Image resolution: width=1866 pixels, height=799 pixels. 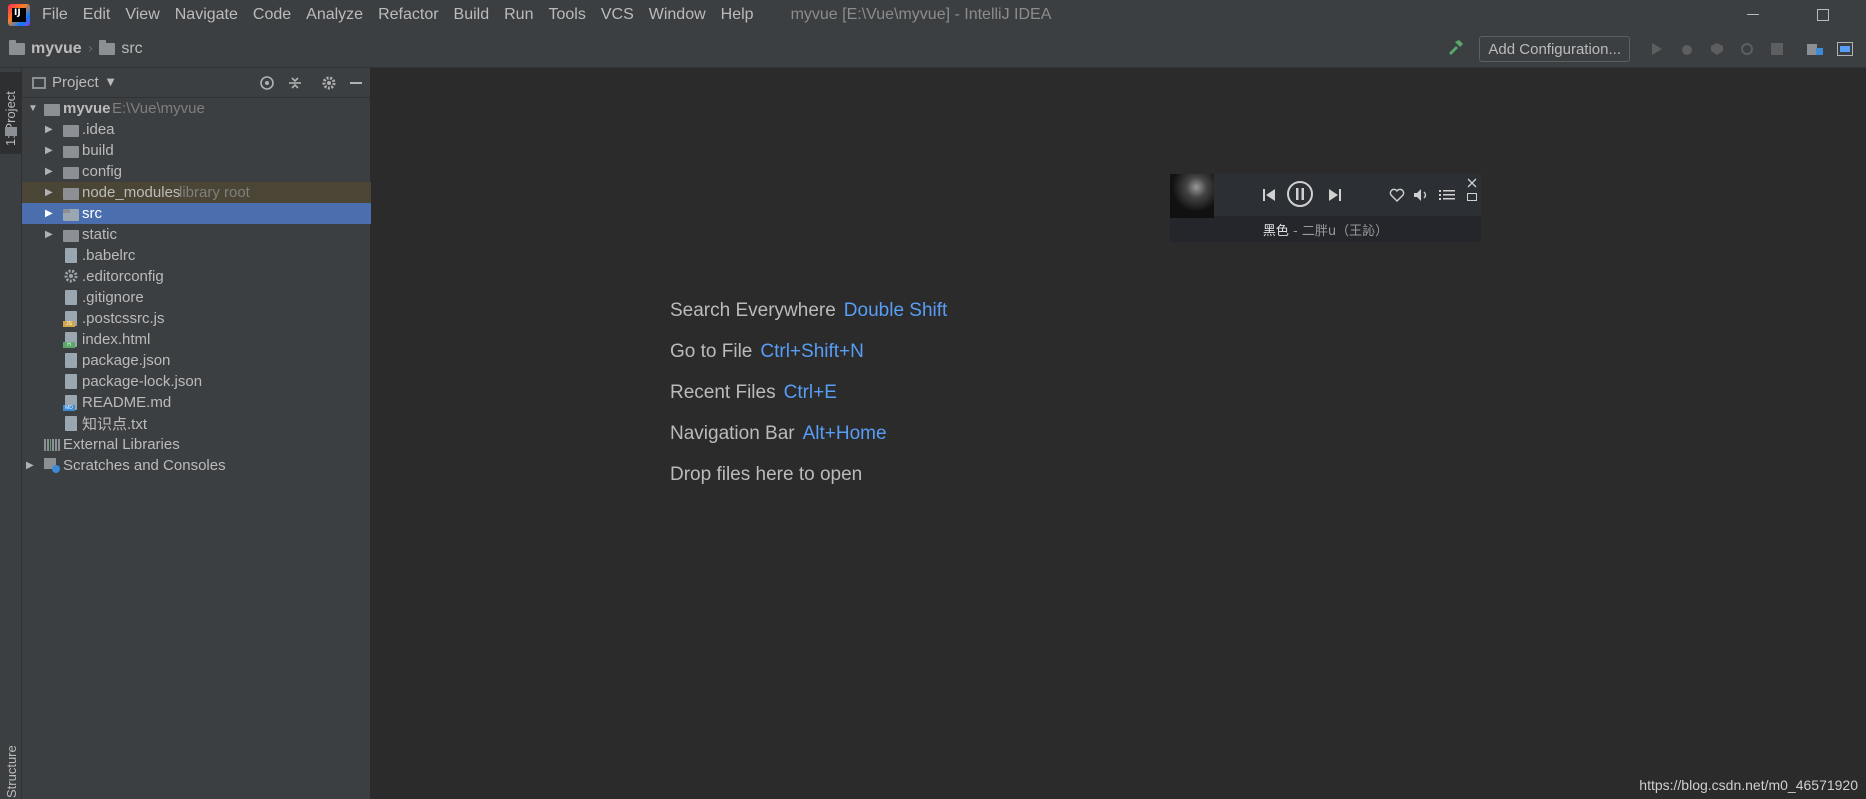 I want to click on tree-row-gitignore: .gitignore, so click(x=196, y=297).